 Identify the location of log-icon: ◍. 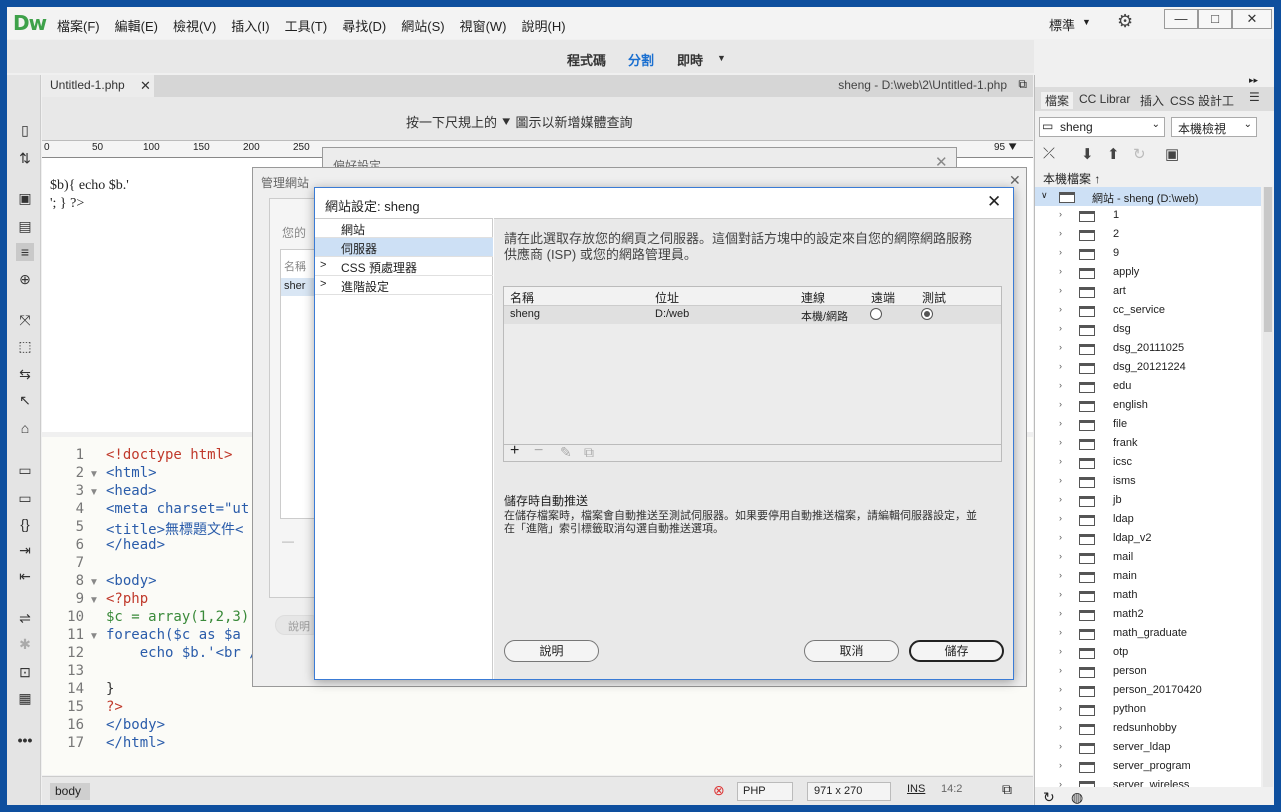
(1077, 797).